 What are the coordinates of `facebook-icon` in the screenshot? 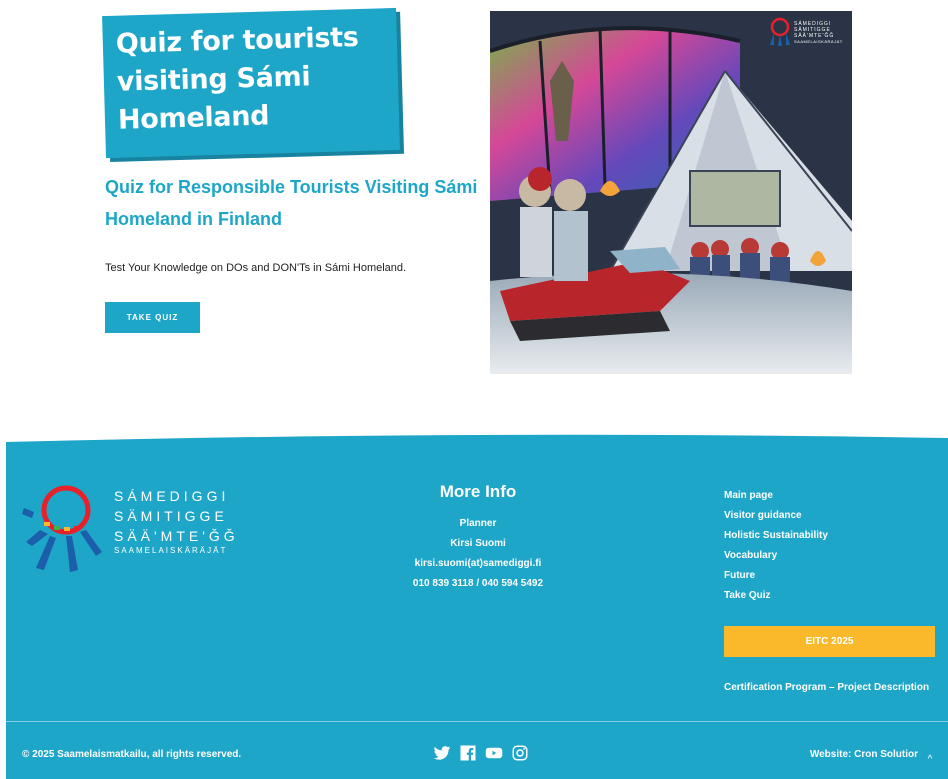 It's located at (468, 753).